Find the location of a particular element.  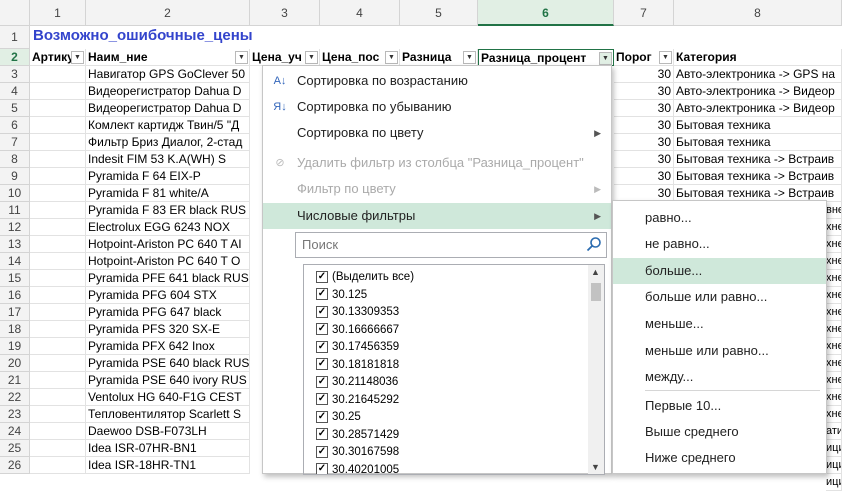

row-header: 18 is located at coordinates (15, 329).